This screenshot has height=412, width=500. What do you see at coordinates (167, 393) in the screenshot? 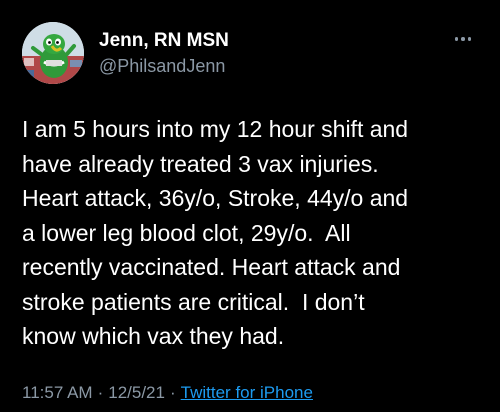
I see `tweet-metadata: 11:57 AM · 12/5/21 · Twitter for iPhone` at bounding box center [167, 393].